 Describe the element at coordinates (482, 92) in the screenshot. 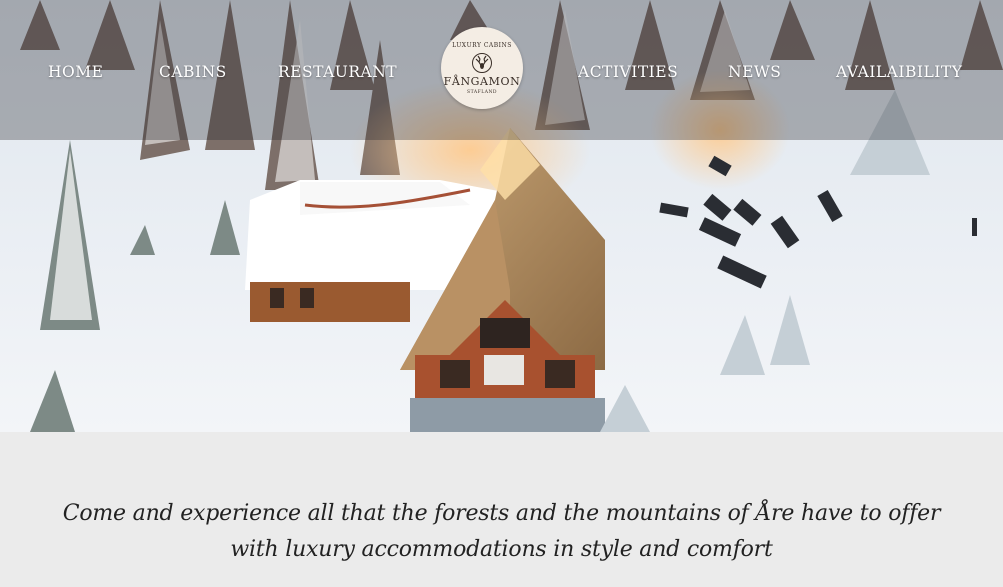

I see `logo-sub-text: STAFLAND` at that location.